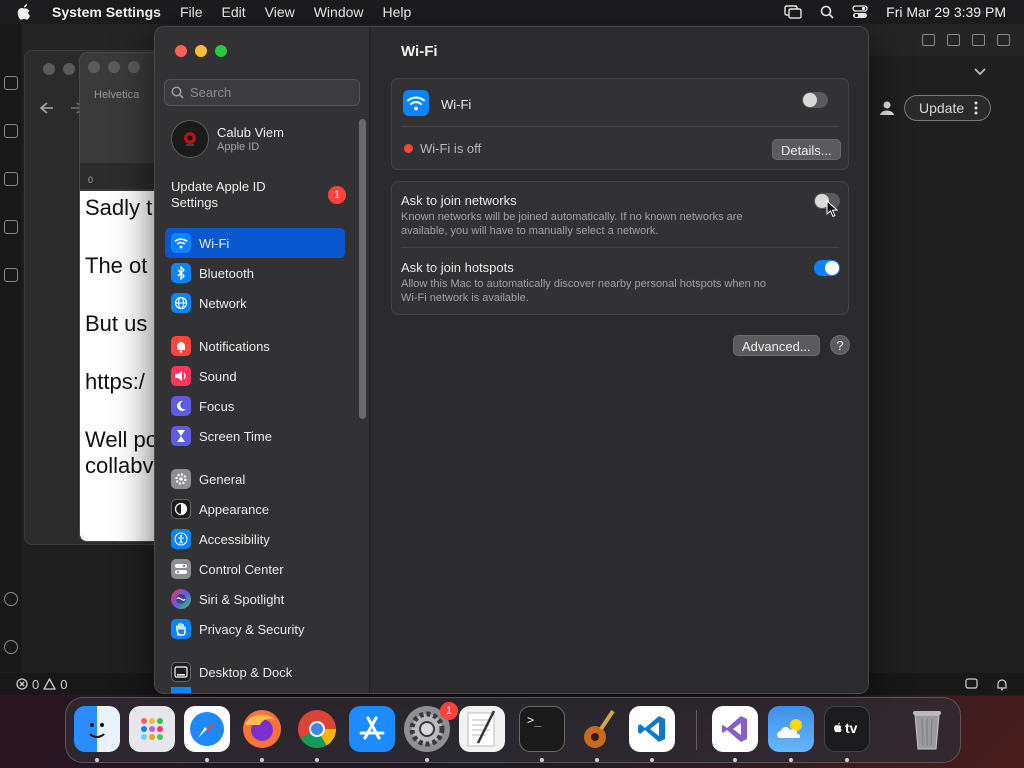 The image size is (1024, 768). I want to click on dock-firefox-icon, so click(262, 729).